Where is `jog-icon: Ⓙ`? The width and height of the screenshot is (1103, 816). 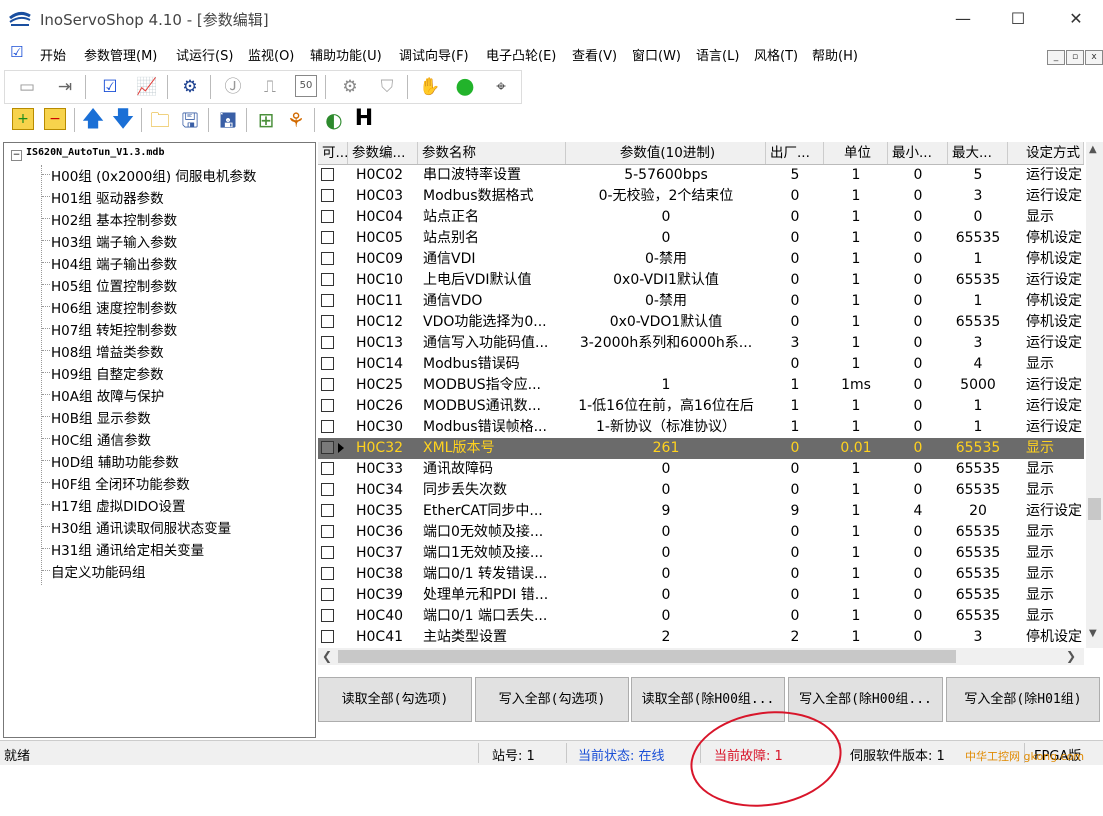
jog-icon: Ⓙ is located at coordinates (233, 87).